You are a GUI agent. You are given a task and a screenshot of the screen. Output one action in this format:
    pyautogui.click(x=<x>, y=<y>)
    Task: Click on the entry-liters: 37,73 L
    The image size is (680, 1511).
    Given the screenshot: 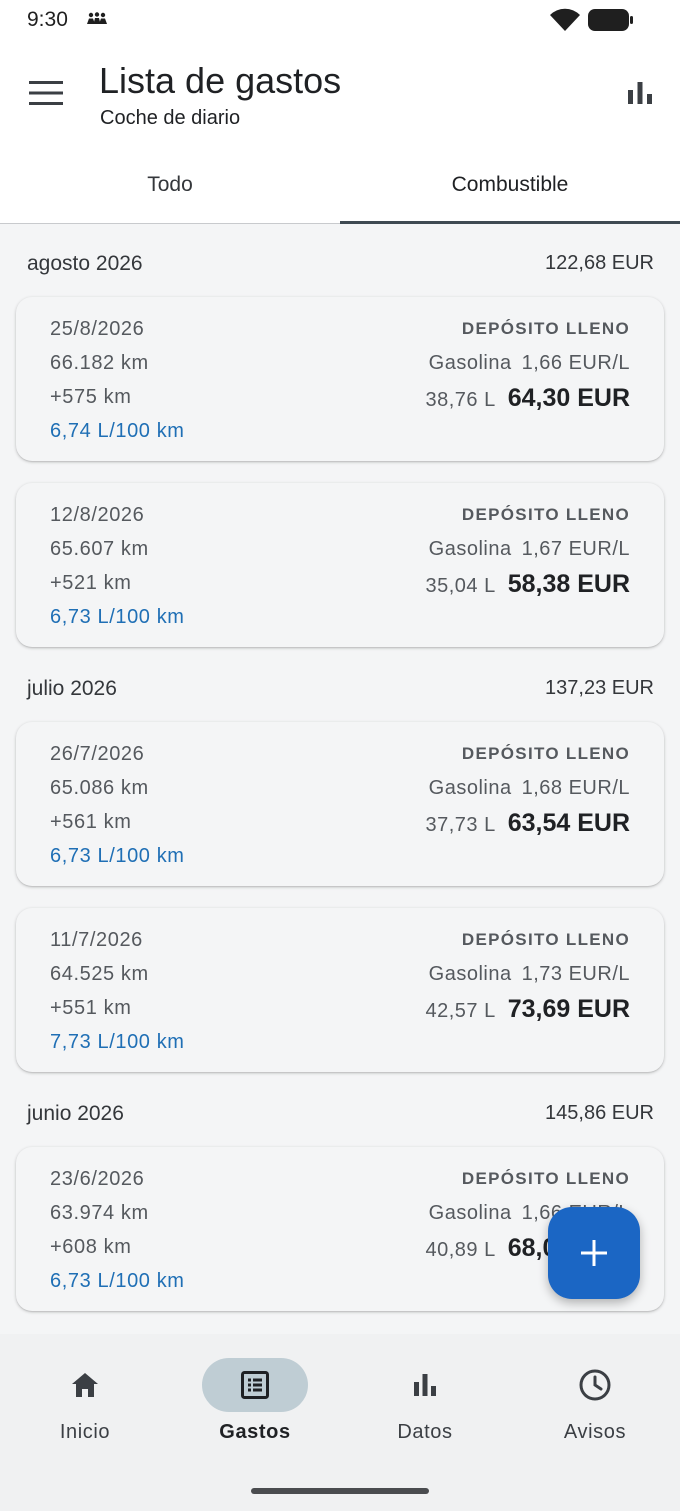 What is the action you would take?
    pyautogui.click(x=460, y=825)
    